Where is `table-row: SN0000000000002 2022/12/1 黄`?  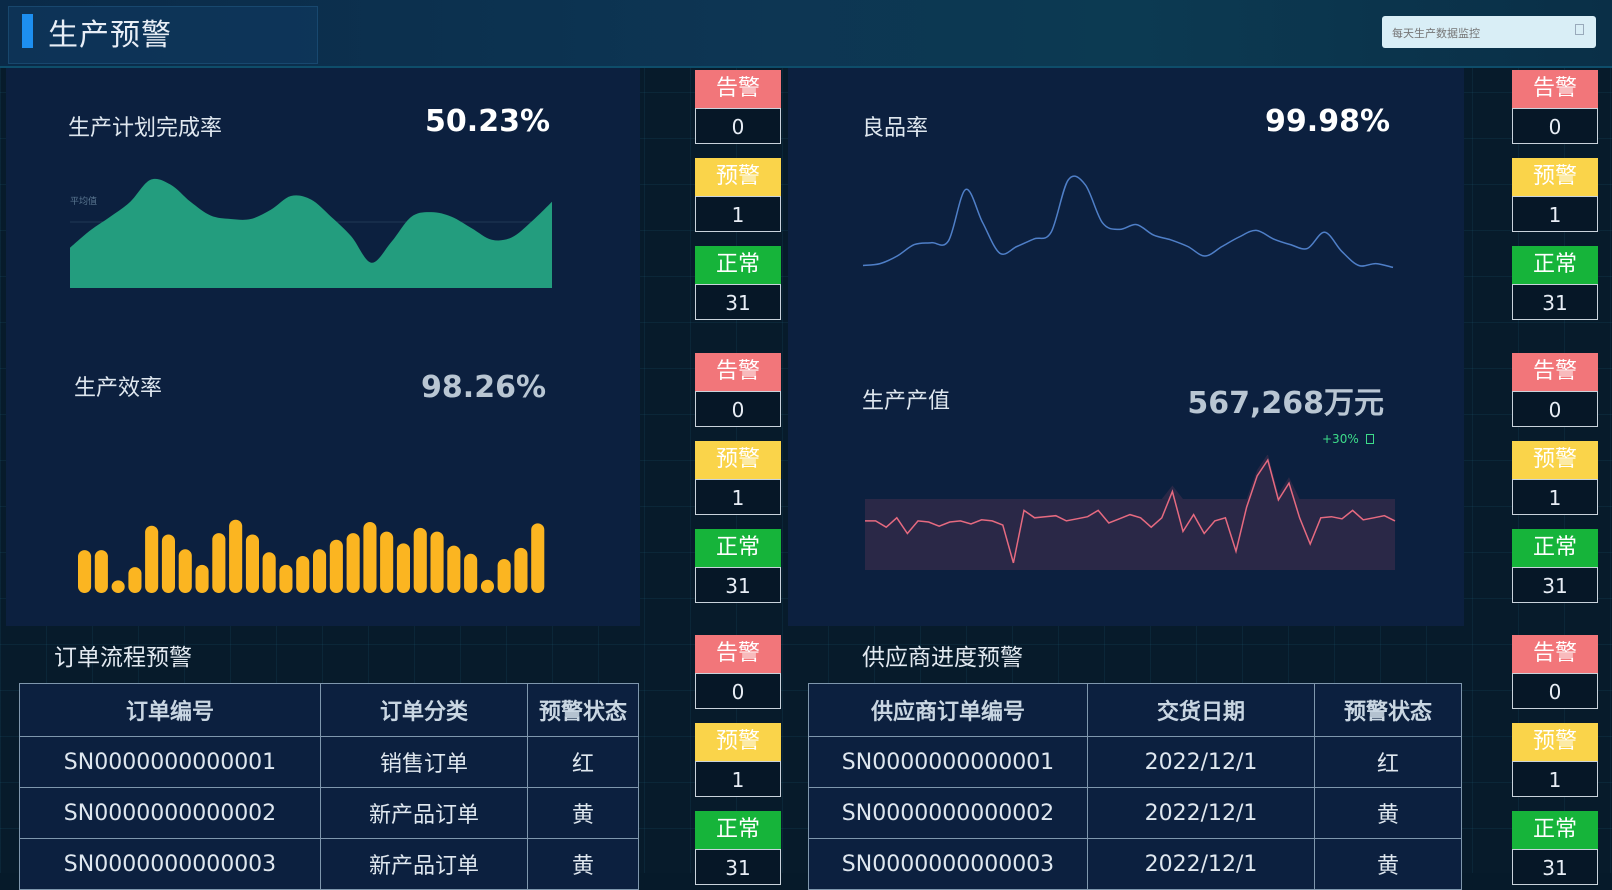 table-row: SN0000000000002 2022/12/1 黄 is located at coordinates (1135, 813).